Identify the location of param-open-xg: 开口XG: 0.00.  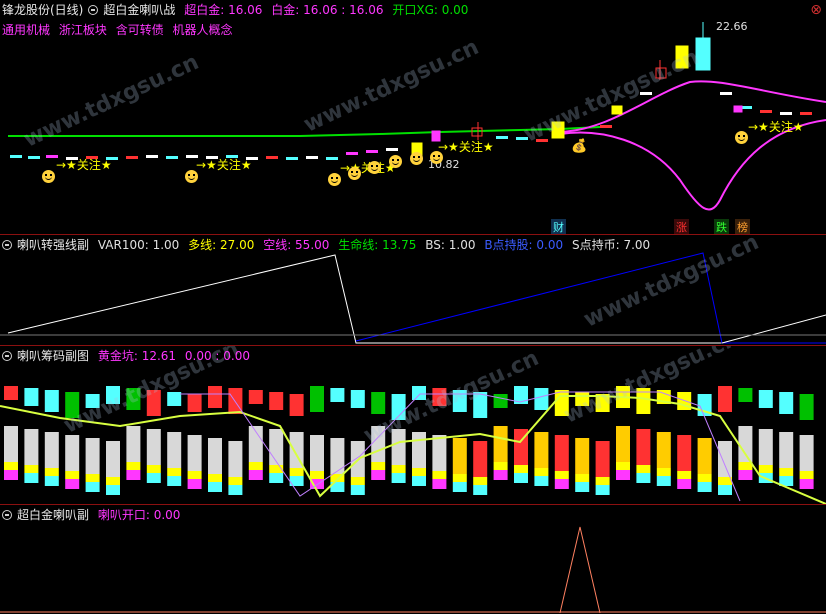
(430, 10).